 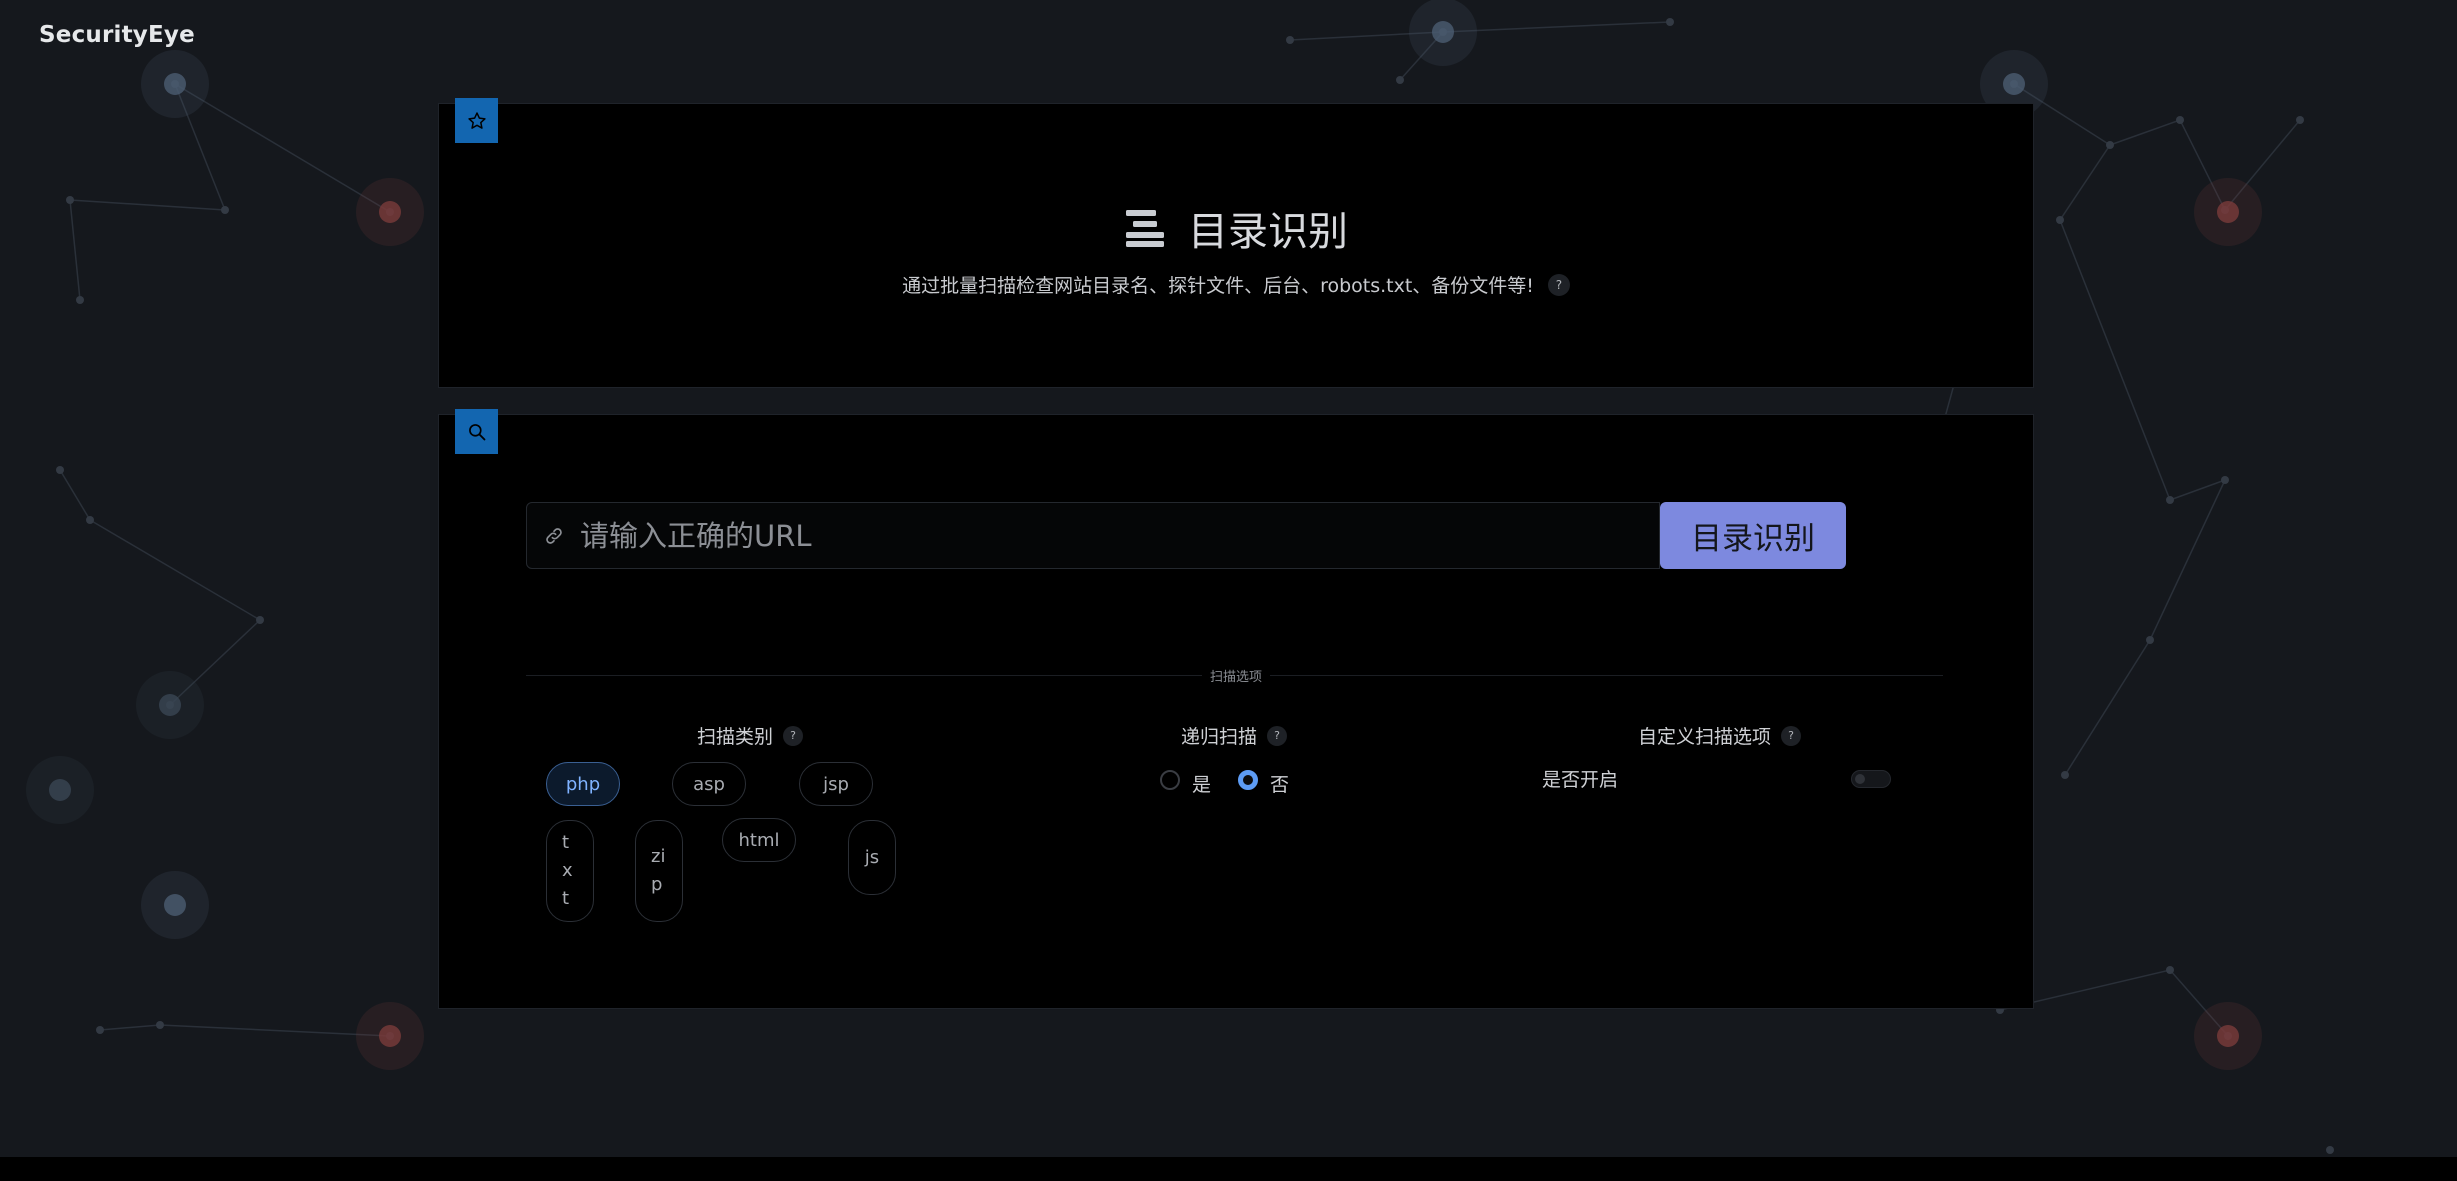 I want to click on star-icon, so click(x=476, y=120).